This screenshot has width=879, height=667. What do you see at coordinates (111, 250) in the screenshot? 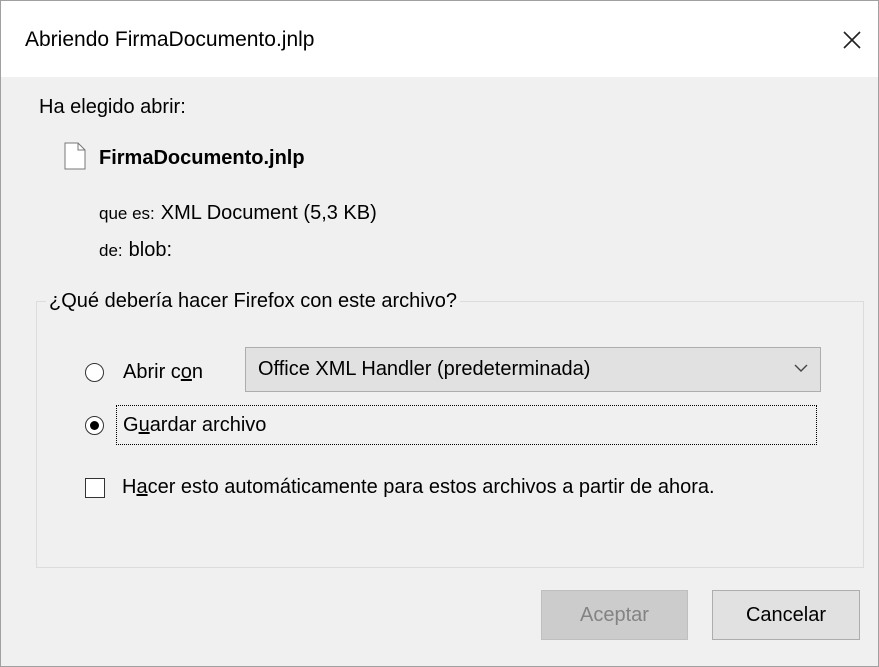
I see `file-source-label: de:` at bounding box center [111, 250].